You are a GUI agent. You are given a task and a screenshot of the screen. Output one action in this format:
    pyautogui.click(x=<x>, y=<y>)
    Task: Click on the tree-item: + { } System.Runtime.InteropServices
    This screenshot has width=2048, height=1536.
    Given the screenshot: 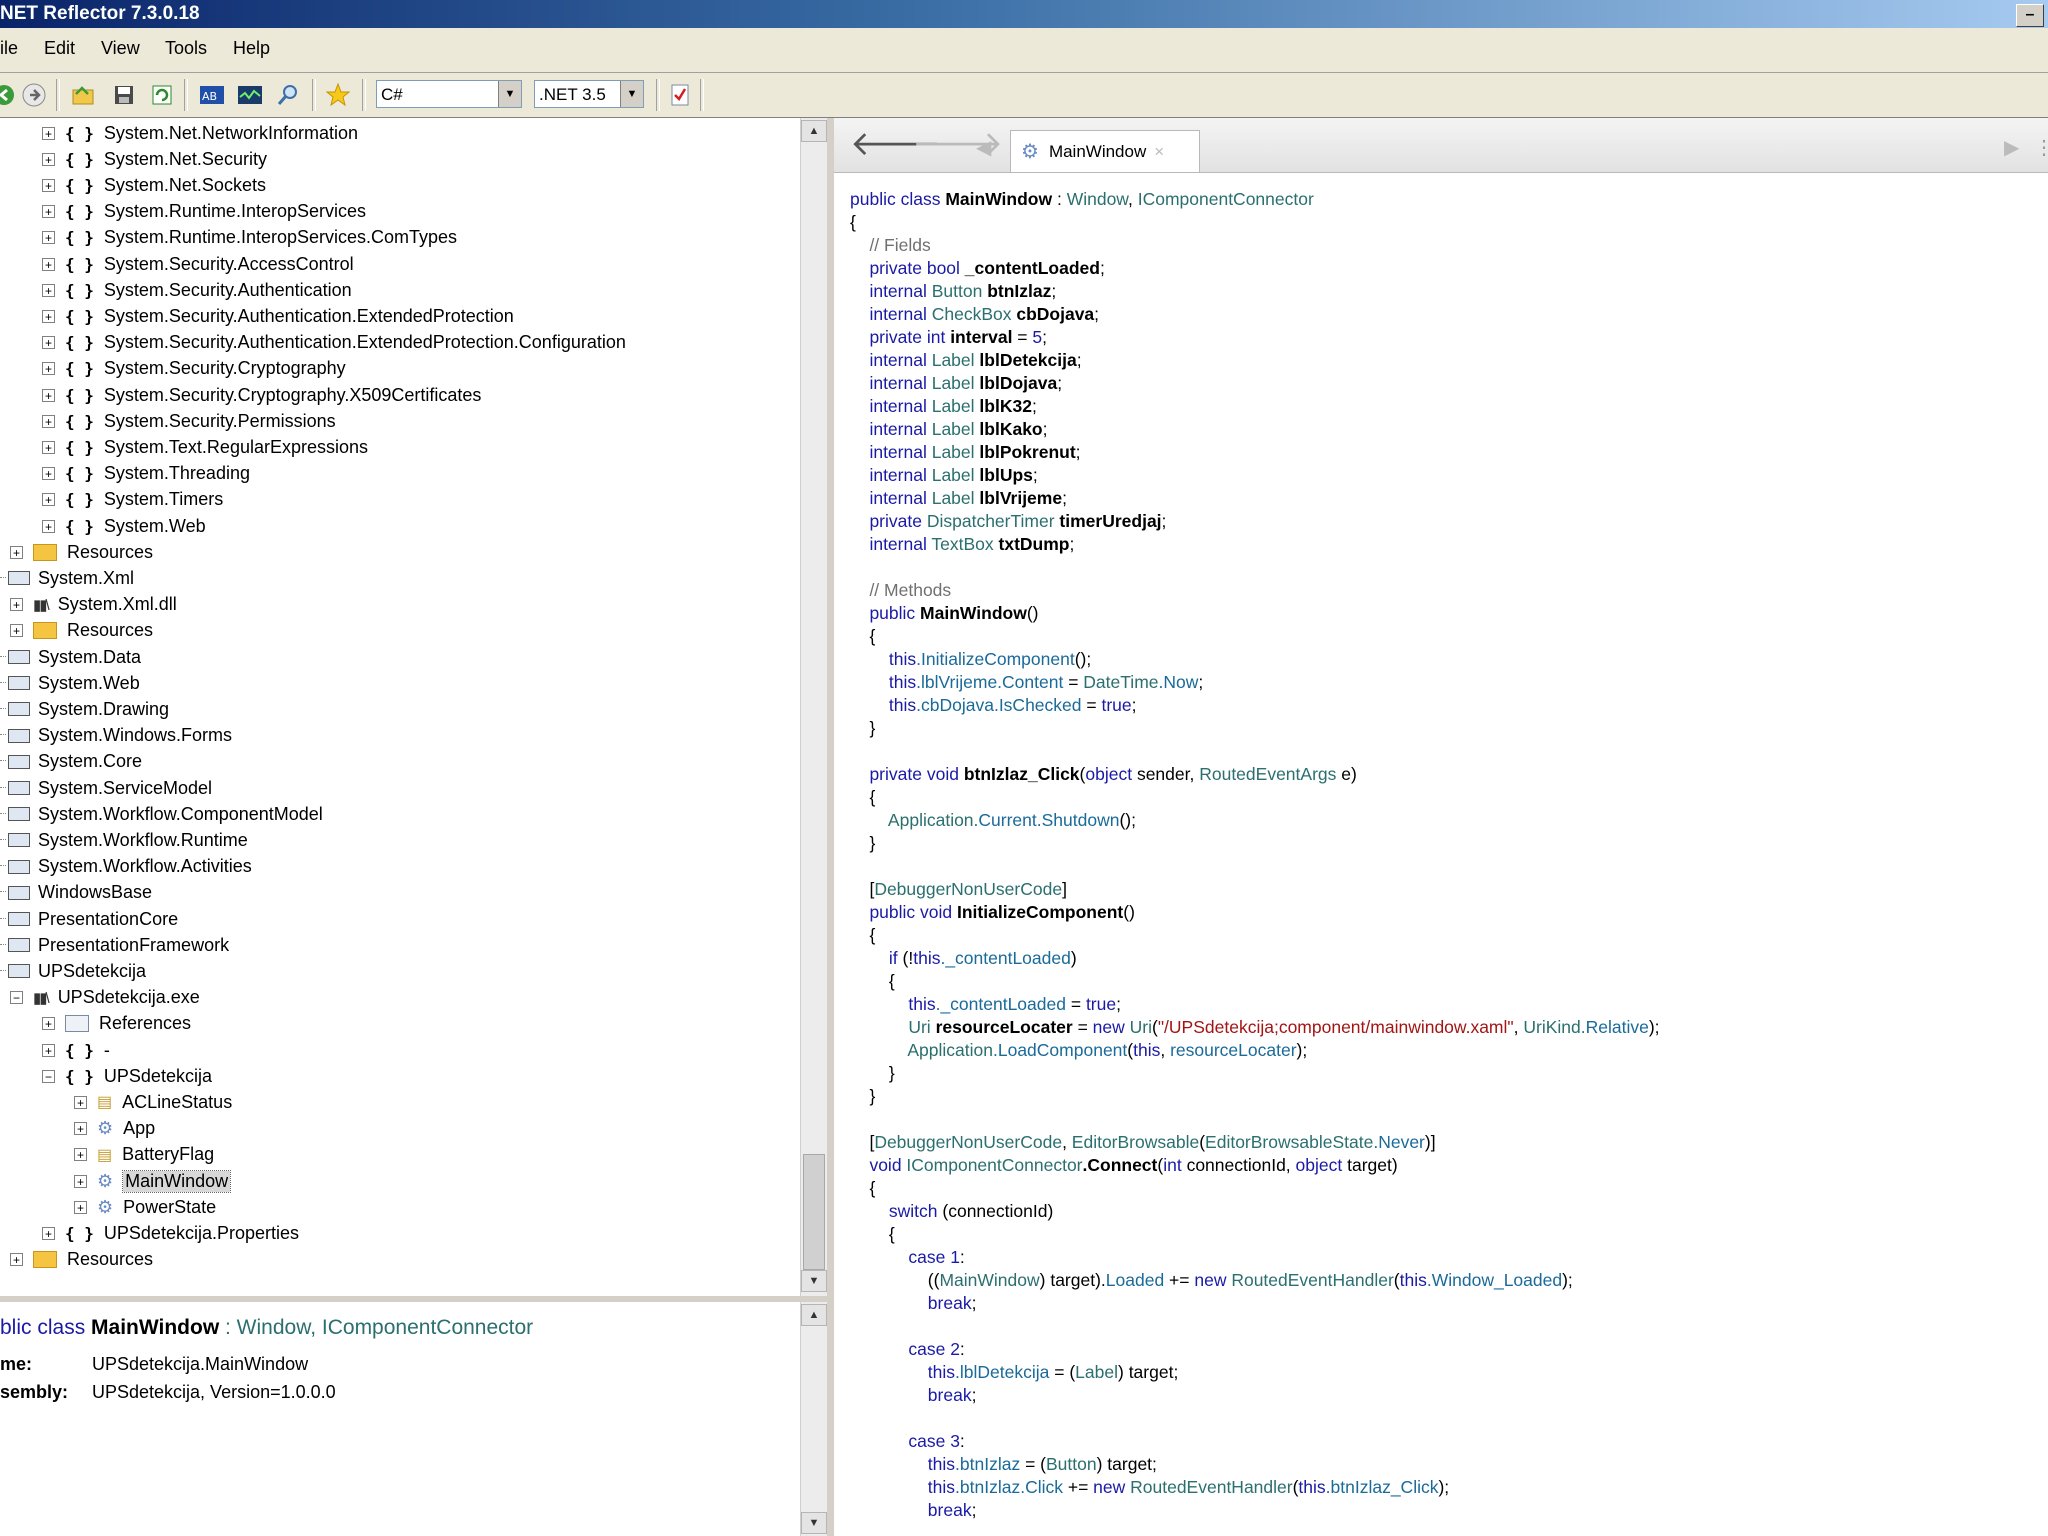 What is the action you would take?
    pyautogui.click(x=204, y=212)
    